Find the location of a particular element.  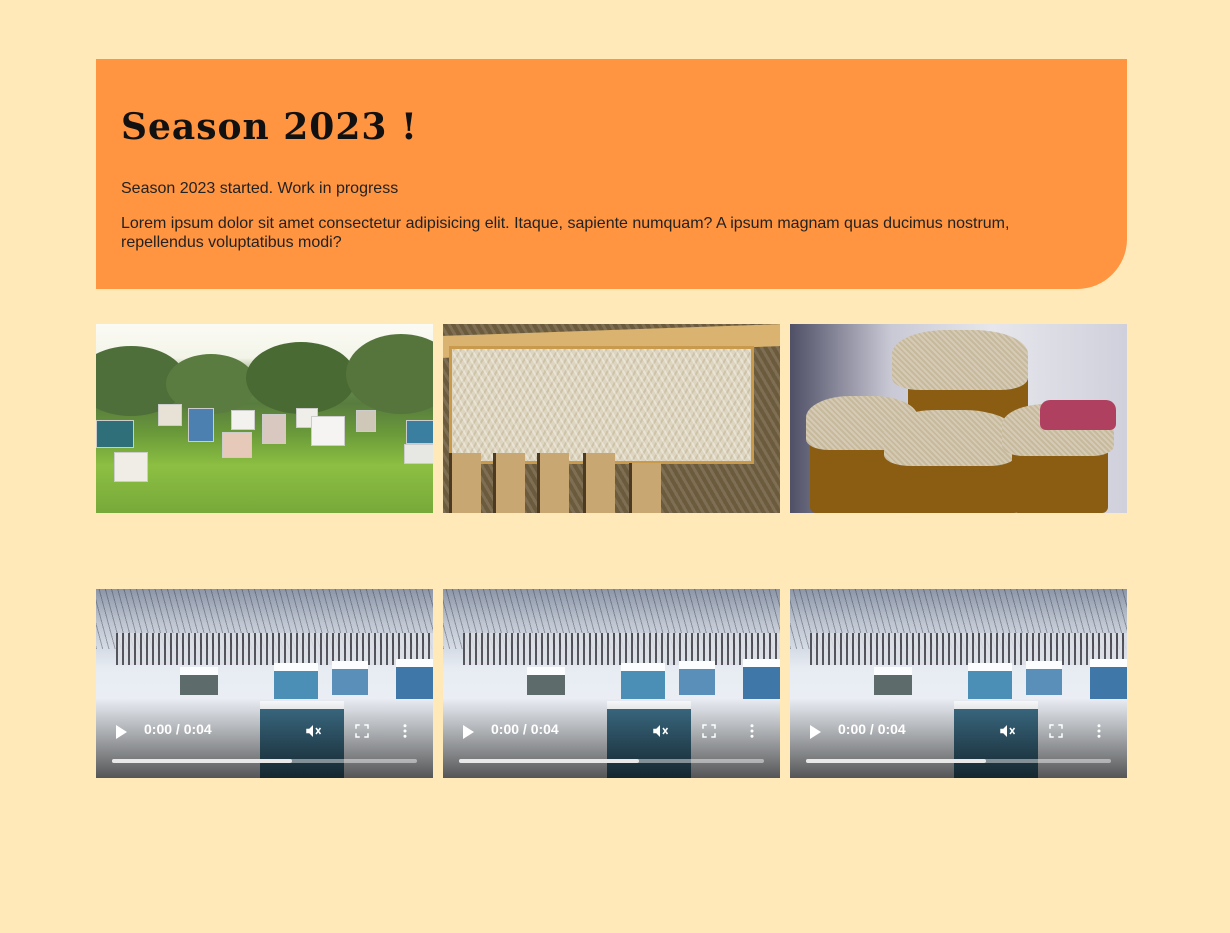

honey-jars-photo is located at coordinates (958, 418).